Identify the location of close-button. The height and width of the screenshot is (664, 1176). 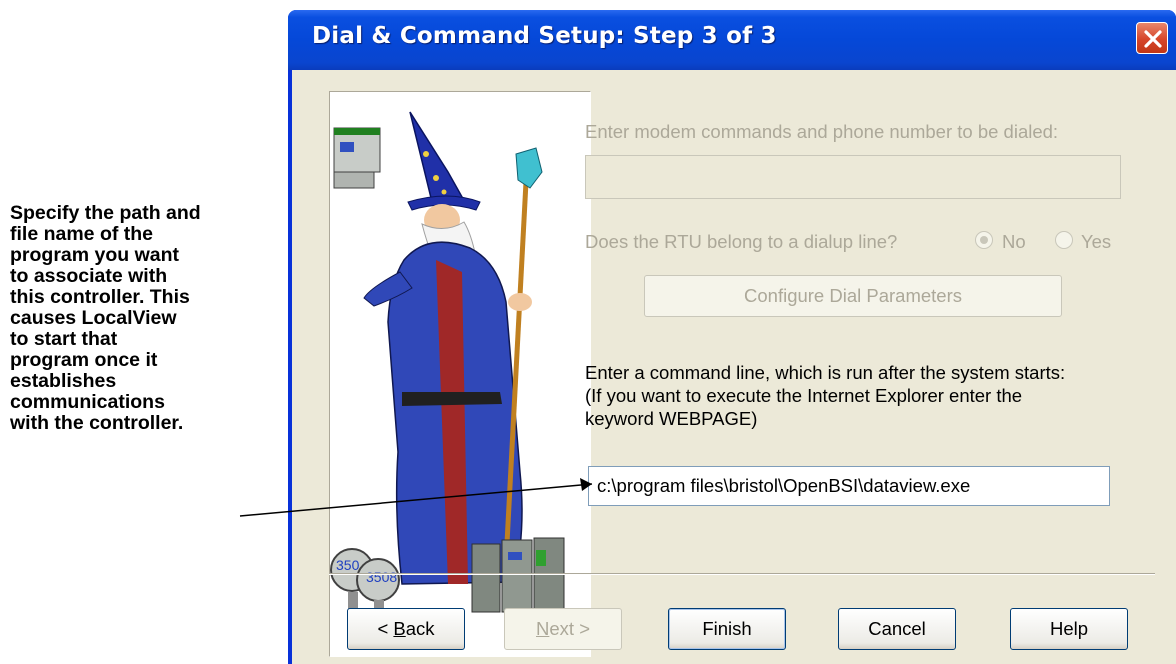
(1152, 38).